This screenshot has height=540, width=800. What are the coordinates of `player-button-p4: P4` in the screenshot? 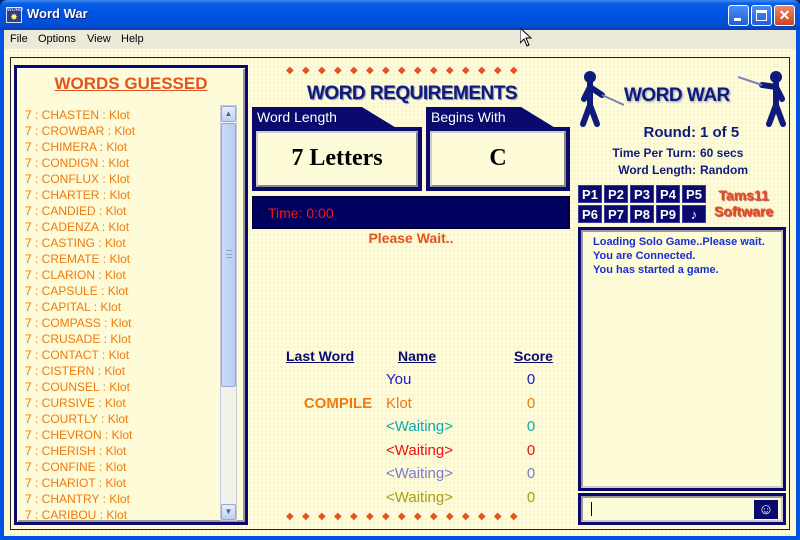 It's located at (668, 194).